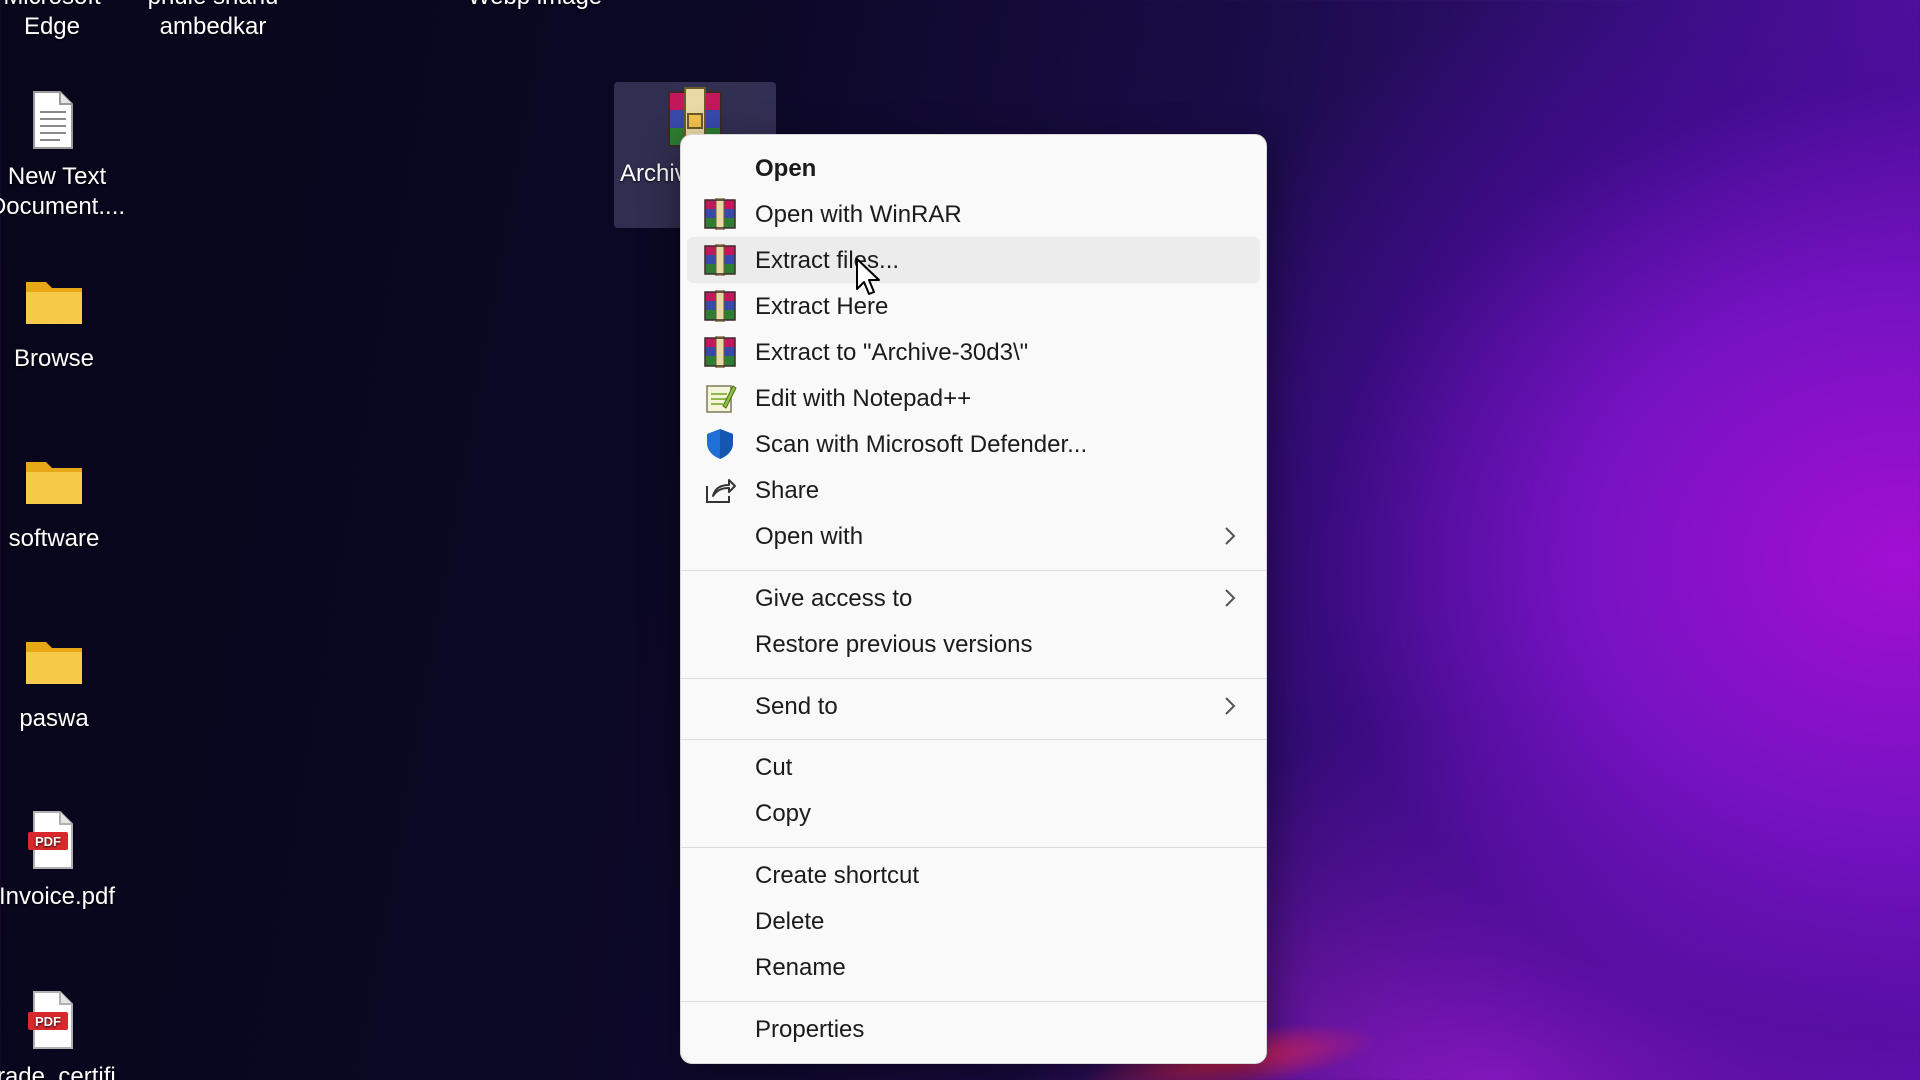  What do you see at coordinates (973, 967) in the screenshot?
I see `menu-item-rename: Rename` at bounding box center [973, 967].